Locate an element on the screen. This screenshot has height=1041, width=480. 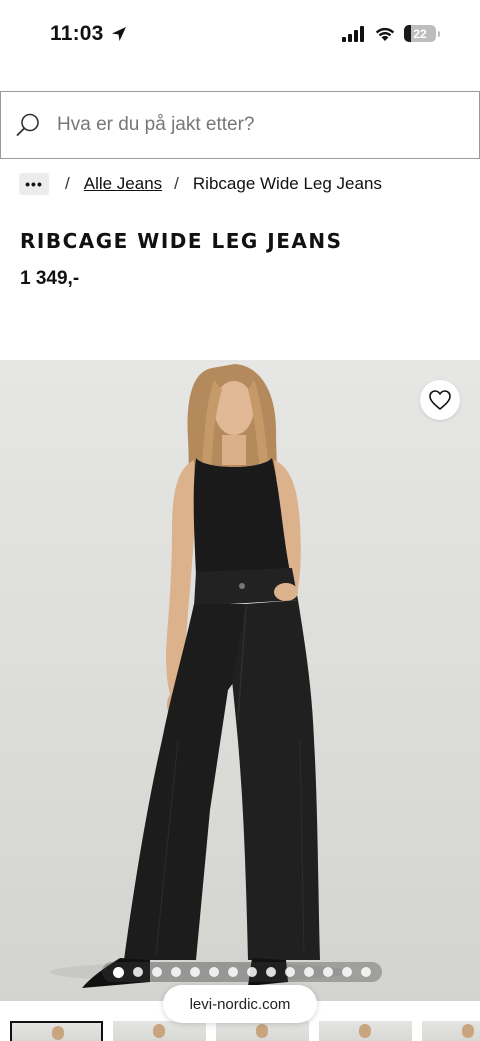
heart-icon is located at coordinates (440, 400).